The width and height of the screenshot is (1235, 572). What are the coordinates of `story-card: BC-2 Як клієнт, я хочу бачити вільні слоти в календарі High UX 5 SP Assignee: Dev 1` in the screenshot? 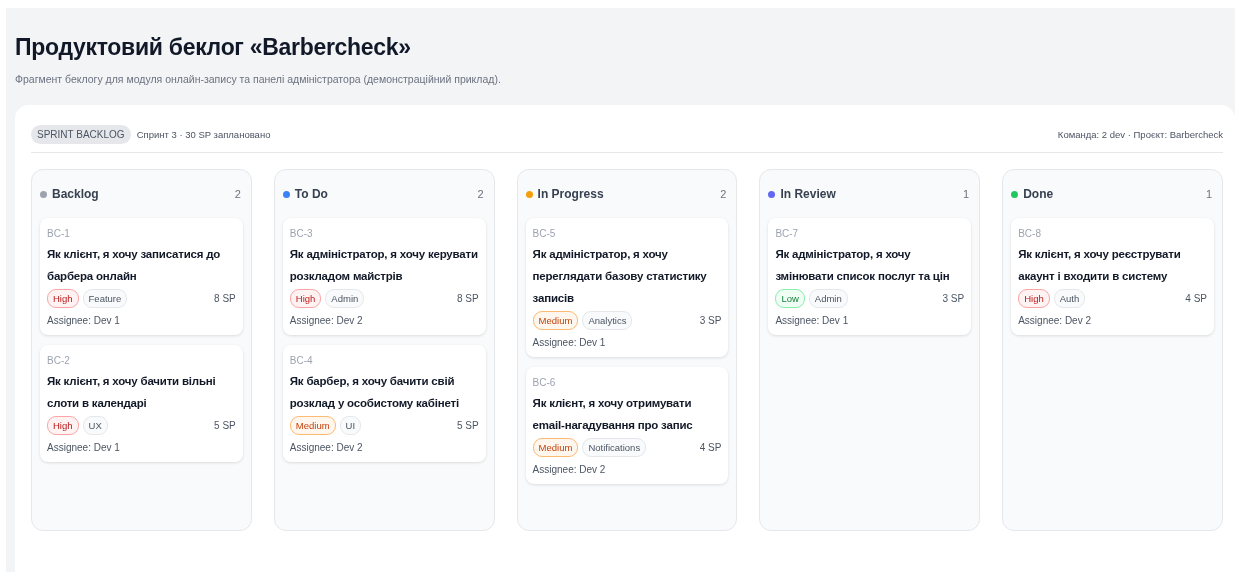 It's located at (141, 403).